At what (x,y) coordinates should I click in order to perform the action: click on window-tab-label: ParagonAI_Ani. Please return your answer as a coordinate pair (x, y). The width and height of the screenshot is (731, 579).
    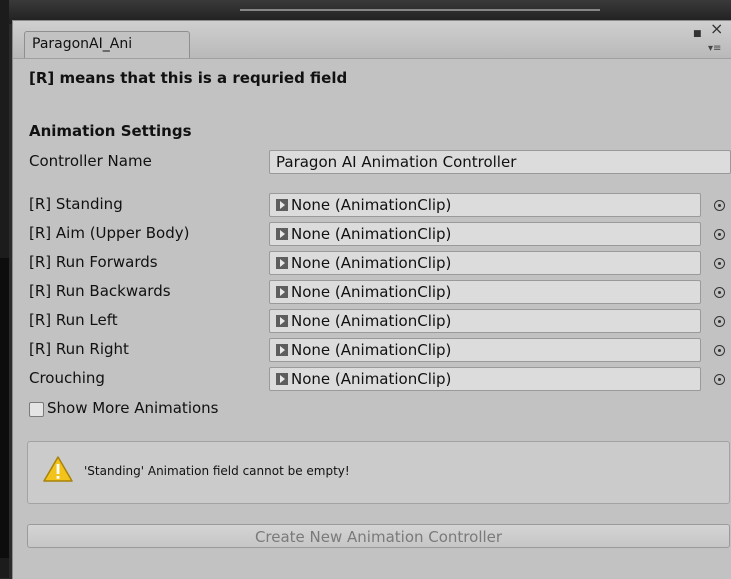
    Looking at the image, I should click on (82, 44).